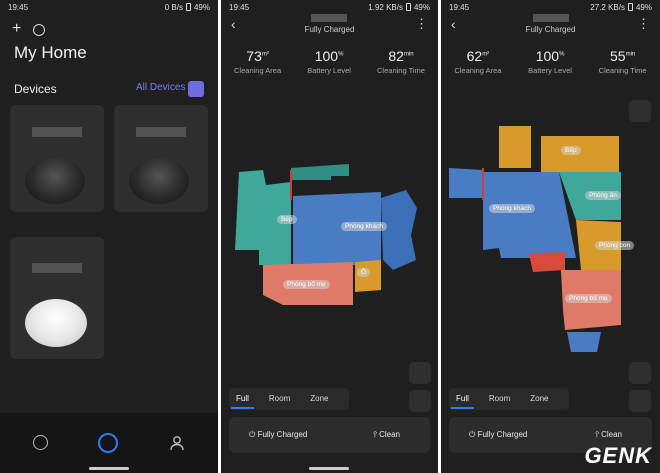 The width and height of the screenshot is (660, 473). What do you see at coordinates (550, 7) in the screenshot?
I see `status-bar: 19:45 27.2 KB/s 49%` at bounding box center [550, 7].